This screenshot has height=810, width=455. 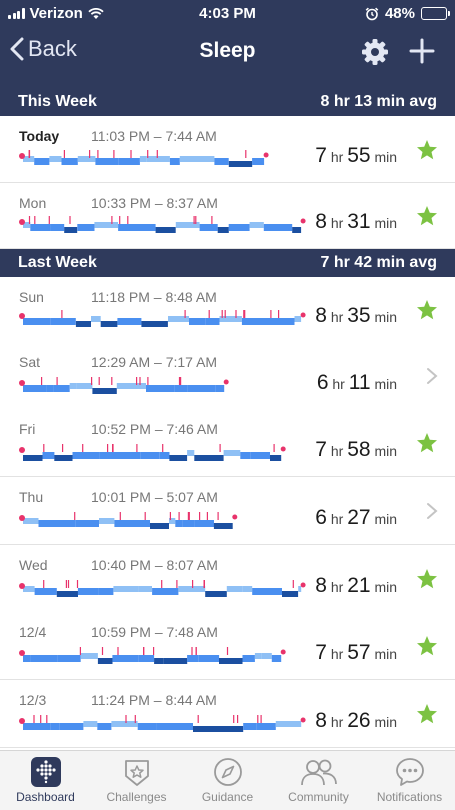 I want to click on tab-challenges: Challenges, so click(x=136, y=780).